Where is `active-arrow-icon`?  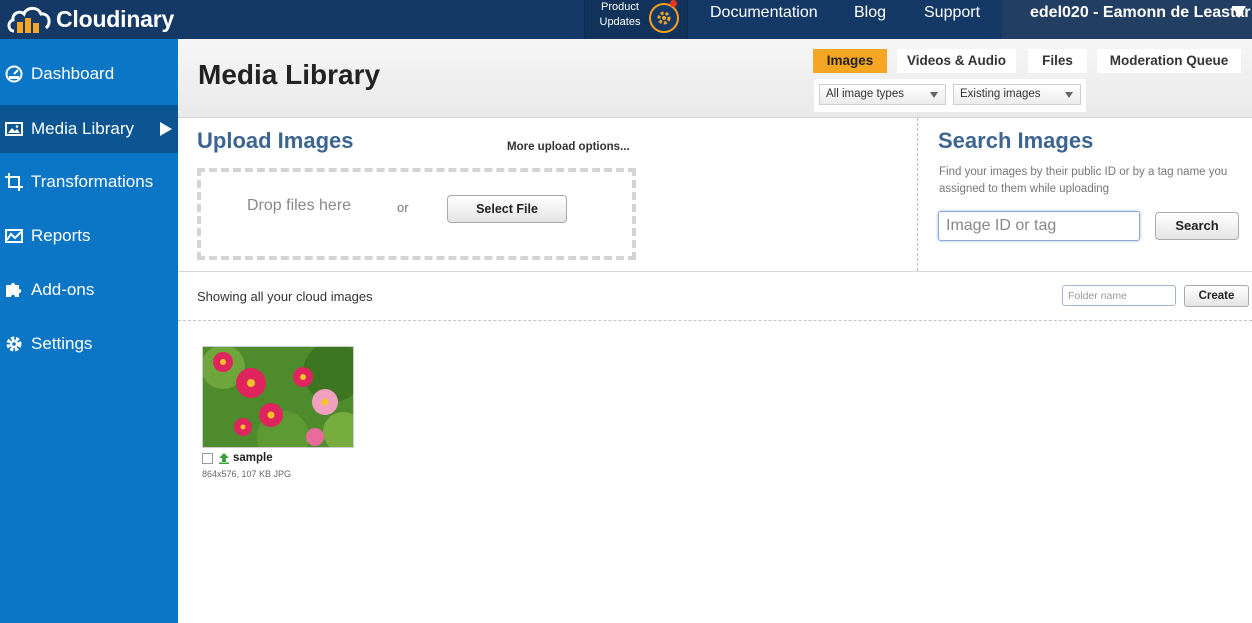 active-arrow-icon is located at coordinates (166, 129).